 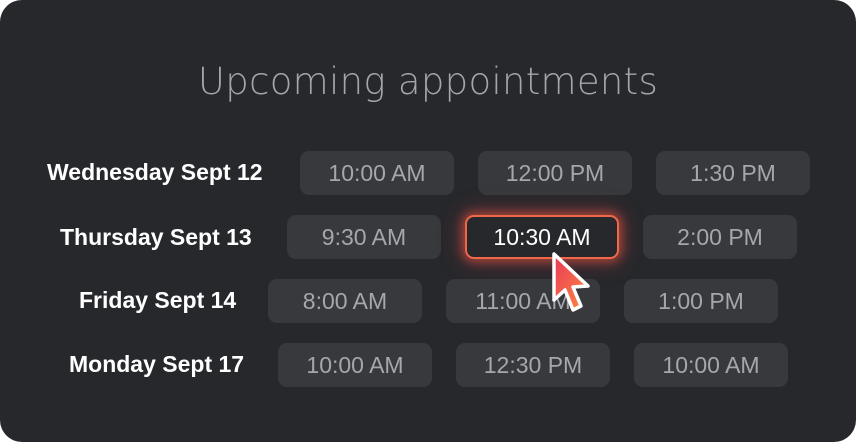 What do you see at coordinates (720, 237) in the screenshot?
I see `time-slot-button: 2:00 PM` at bounding box center [720, 237].